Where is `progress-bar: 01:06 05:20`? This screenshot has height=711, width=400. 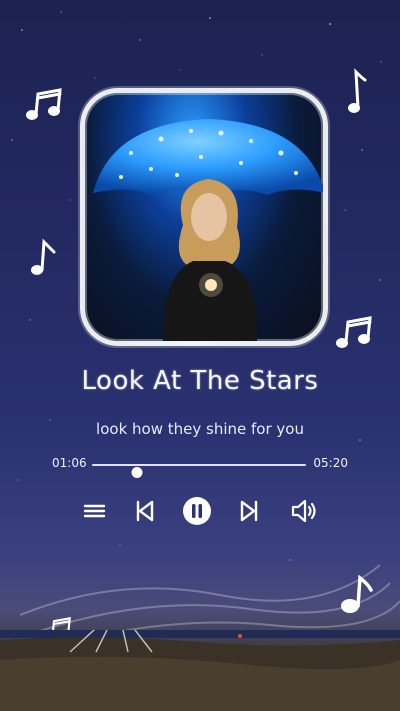 progress-bar: 01:06 05:20 is located at coordinates (200, 467).